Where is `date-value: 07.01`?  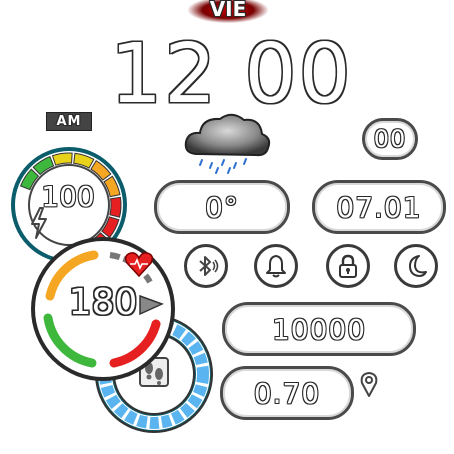 date-value: 07.01 is located at coordinates (379, 207).